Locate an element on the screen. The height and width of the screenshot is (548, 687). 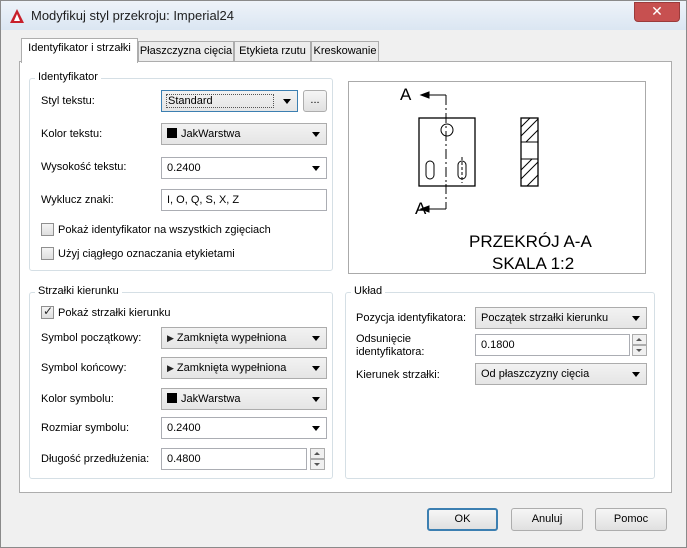
identifier-group-title: Identyfikator is located at coordinates (68, 77).